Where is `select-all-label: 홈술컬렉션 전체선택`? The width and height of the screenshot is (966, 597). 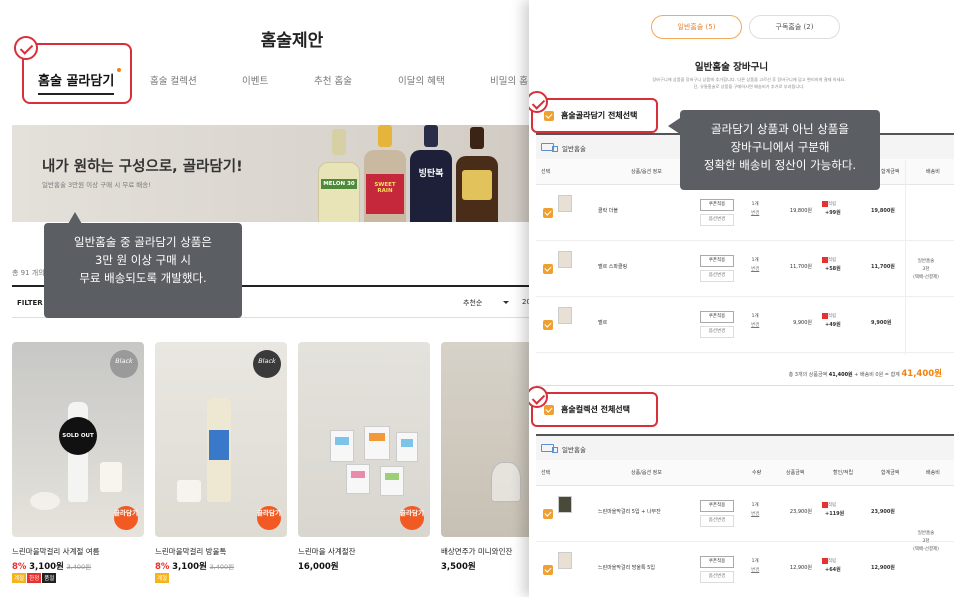 select-all-label: 홈술컬렉션 전체선택 is located at coordinates (595, 409).